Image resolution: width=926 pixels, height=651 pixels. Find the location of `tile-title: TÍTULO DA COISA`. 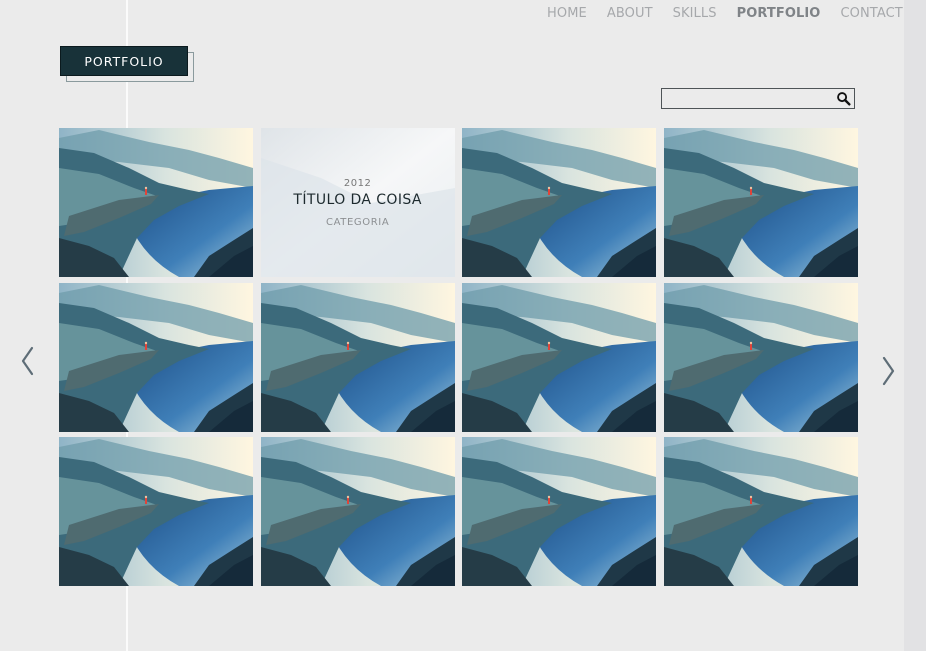

tile-title: TÍTULO DA COISA is located at coordinates (357, 199).